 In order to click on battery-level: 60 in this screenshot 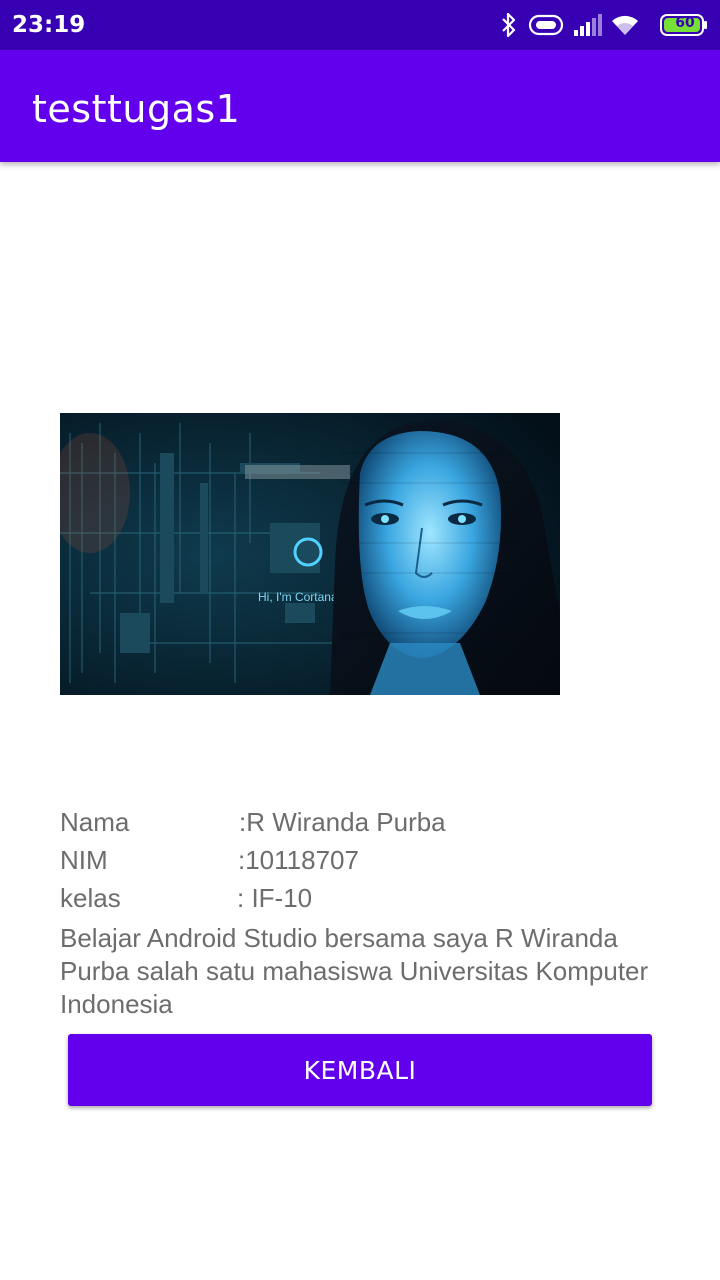, I will do `click(685, 23)`.